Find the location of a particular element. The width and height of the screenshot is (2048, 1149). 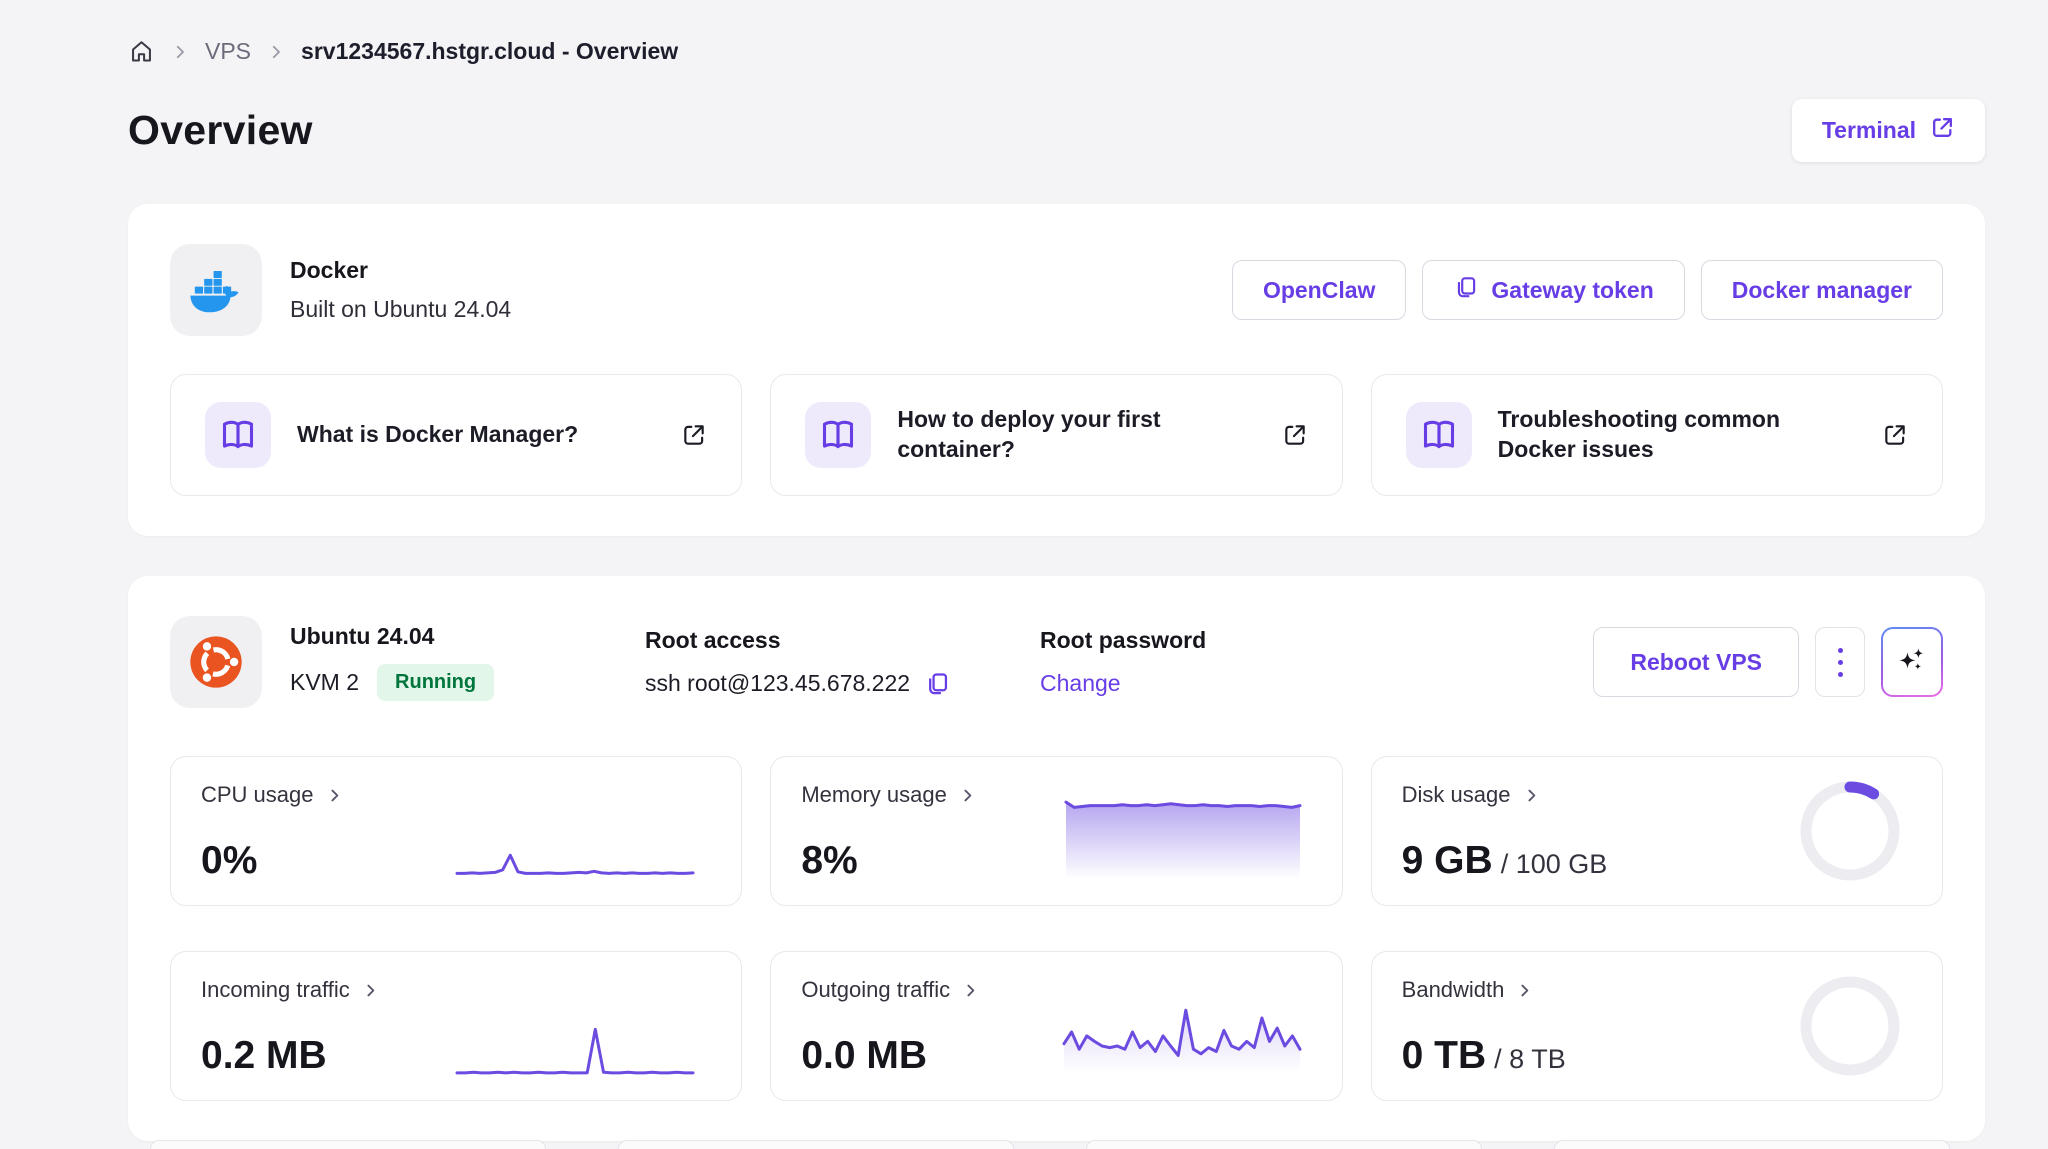

incoming-traffic-sparkline is located at coordinates (575, 1043).